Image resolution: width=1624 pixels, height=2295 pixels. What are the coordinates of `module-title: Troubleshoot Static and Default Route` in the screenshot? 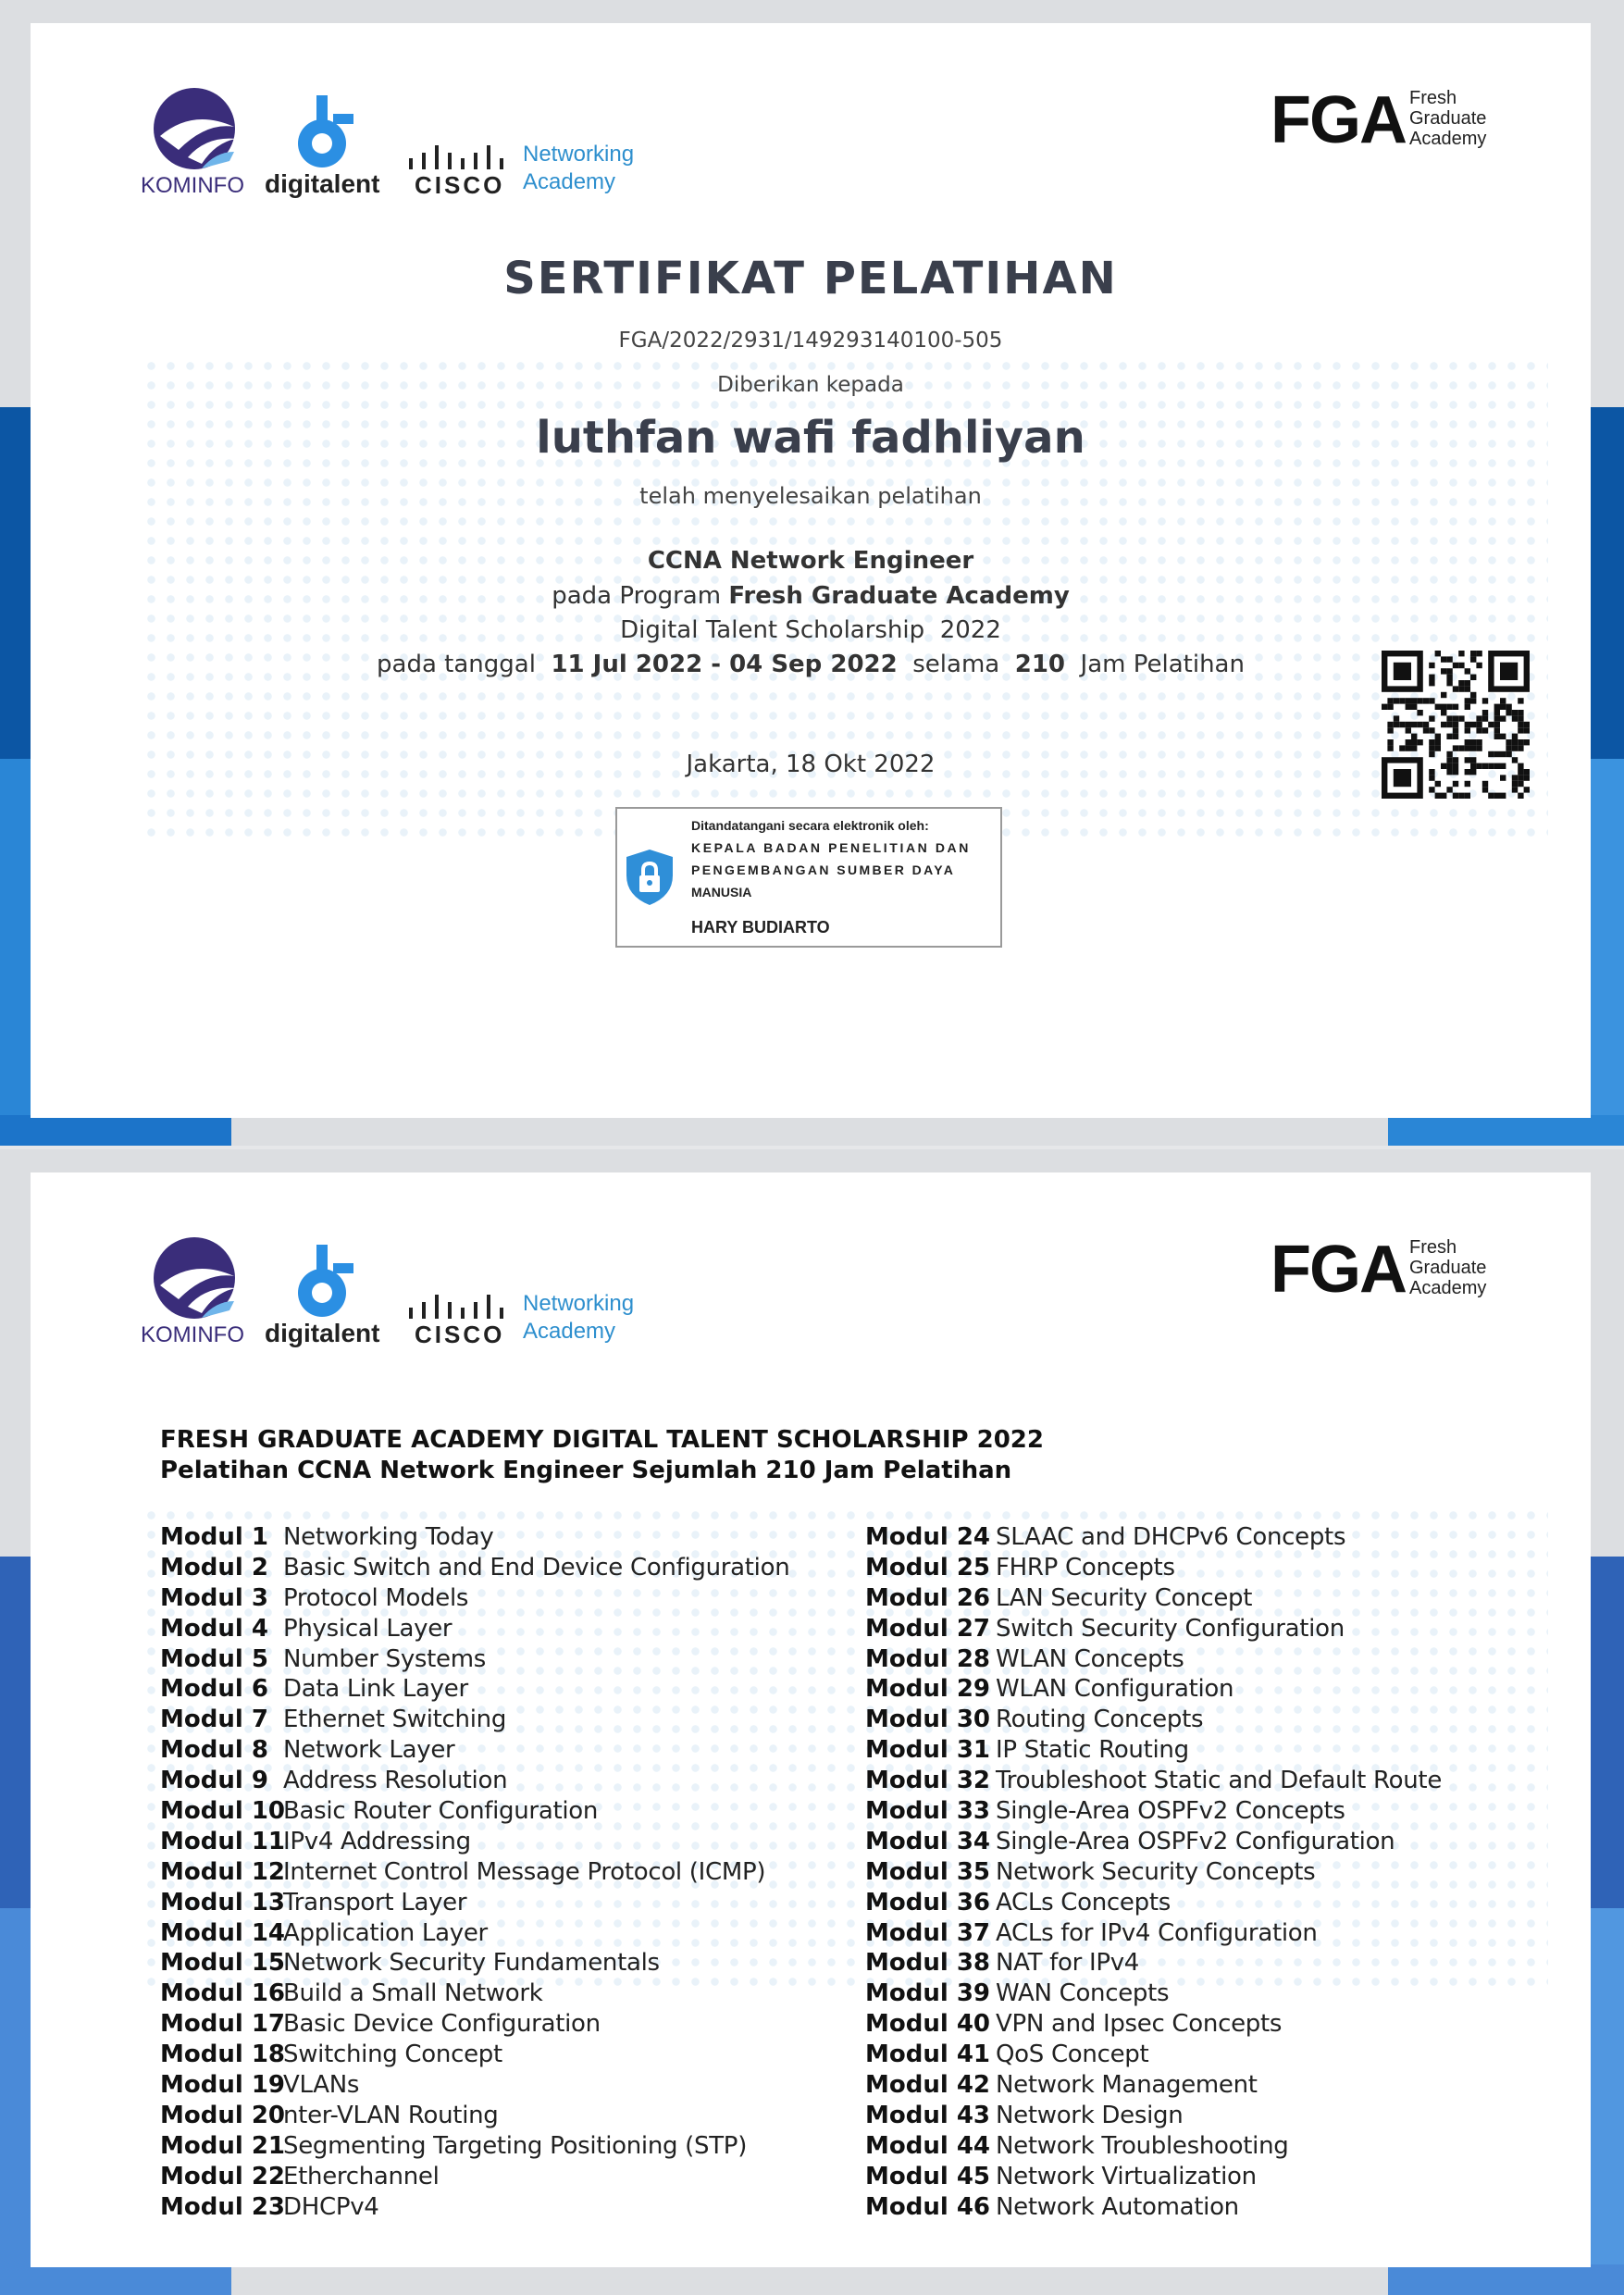 It's located at (1219, 1781).